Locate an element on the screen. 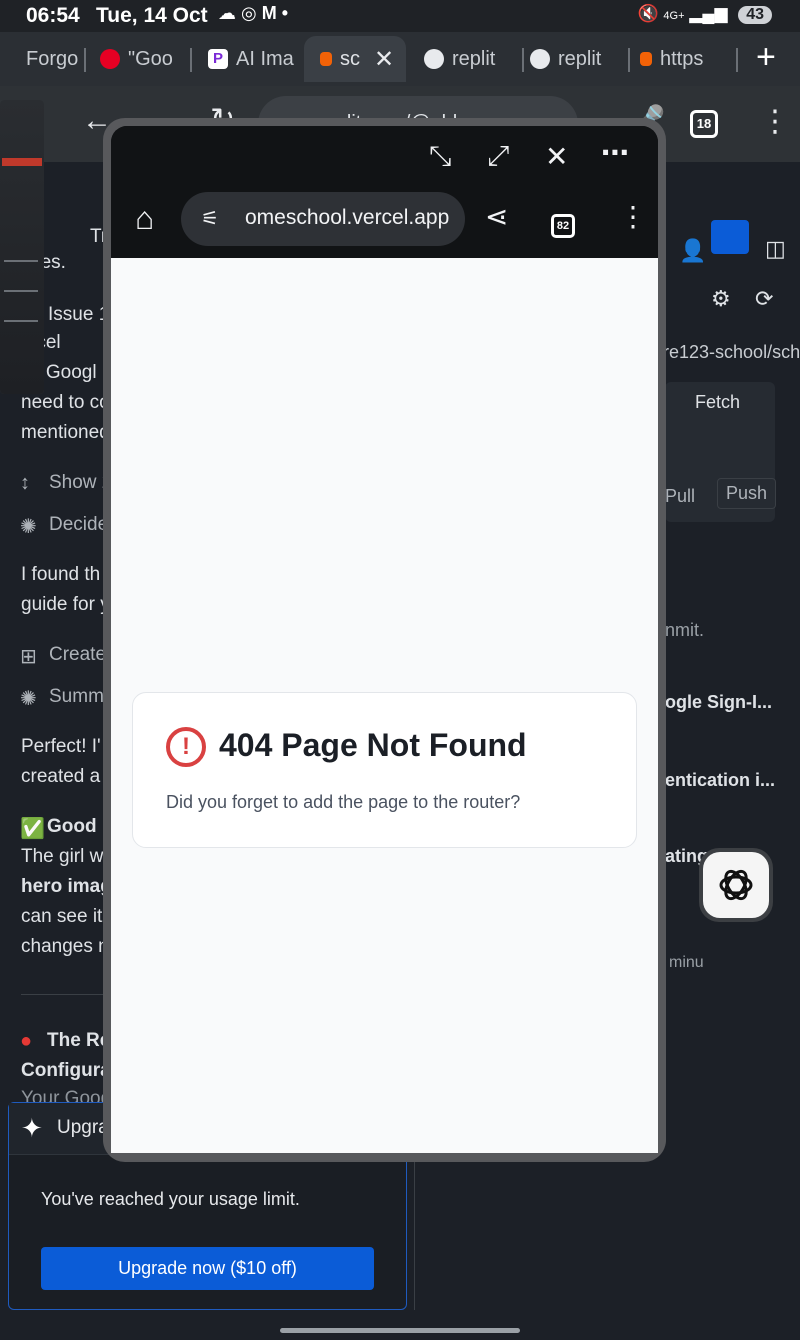 This screenshot has width=800, height=1340. sparkle-icon: ✦ is located at coordinates (32, 1128).